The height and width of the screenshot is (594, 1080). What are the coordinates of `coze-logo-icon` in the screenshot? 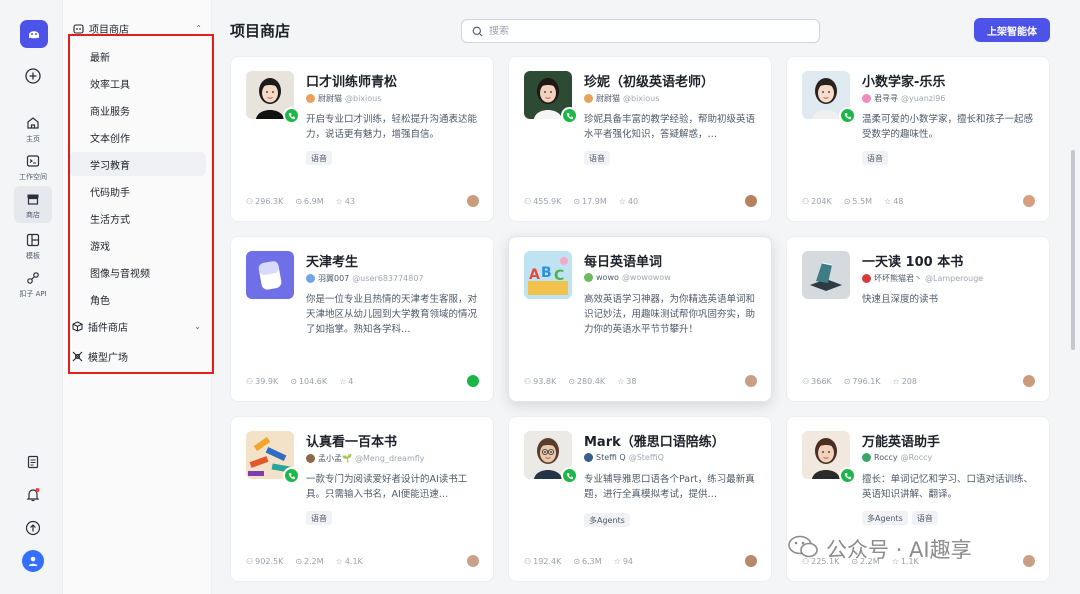 It's located at (34, 34).